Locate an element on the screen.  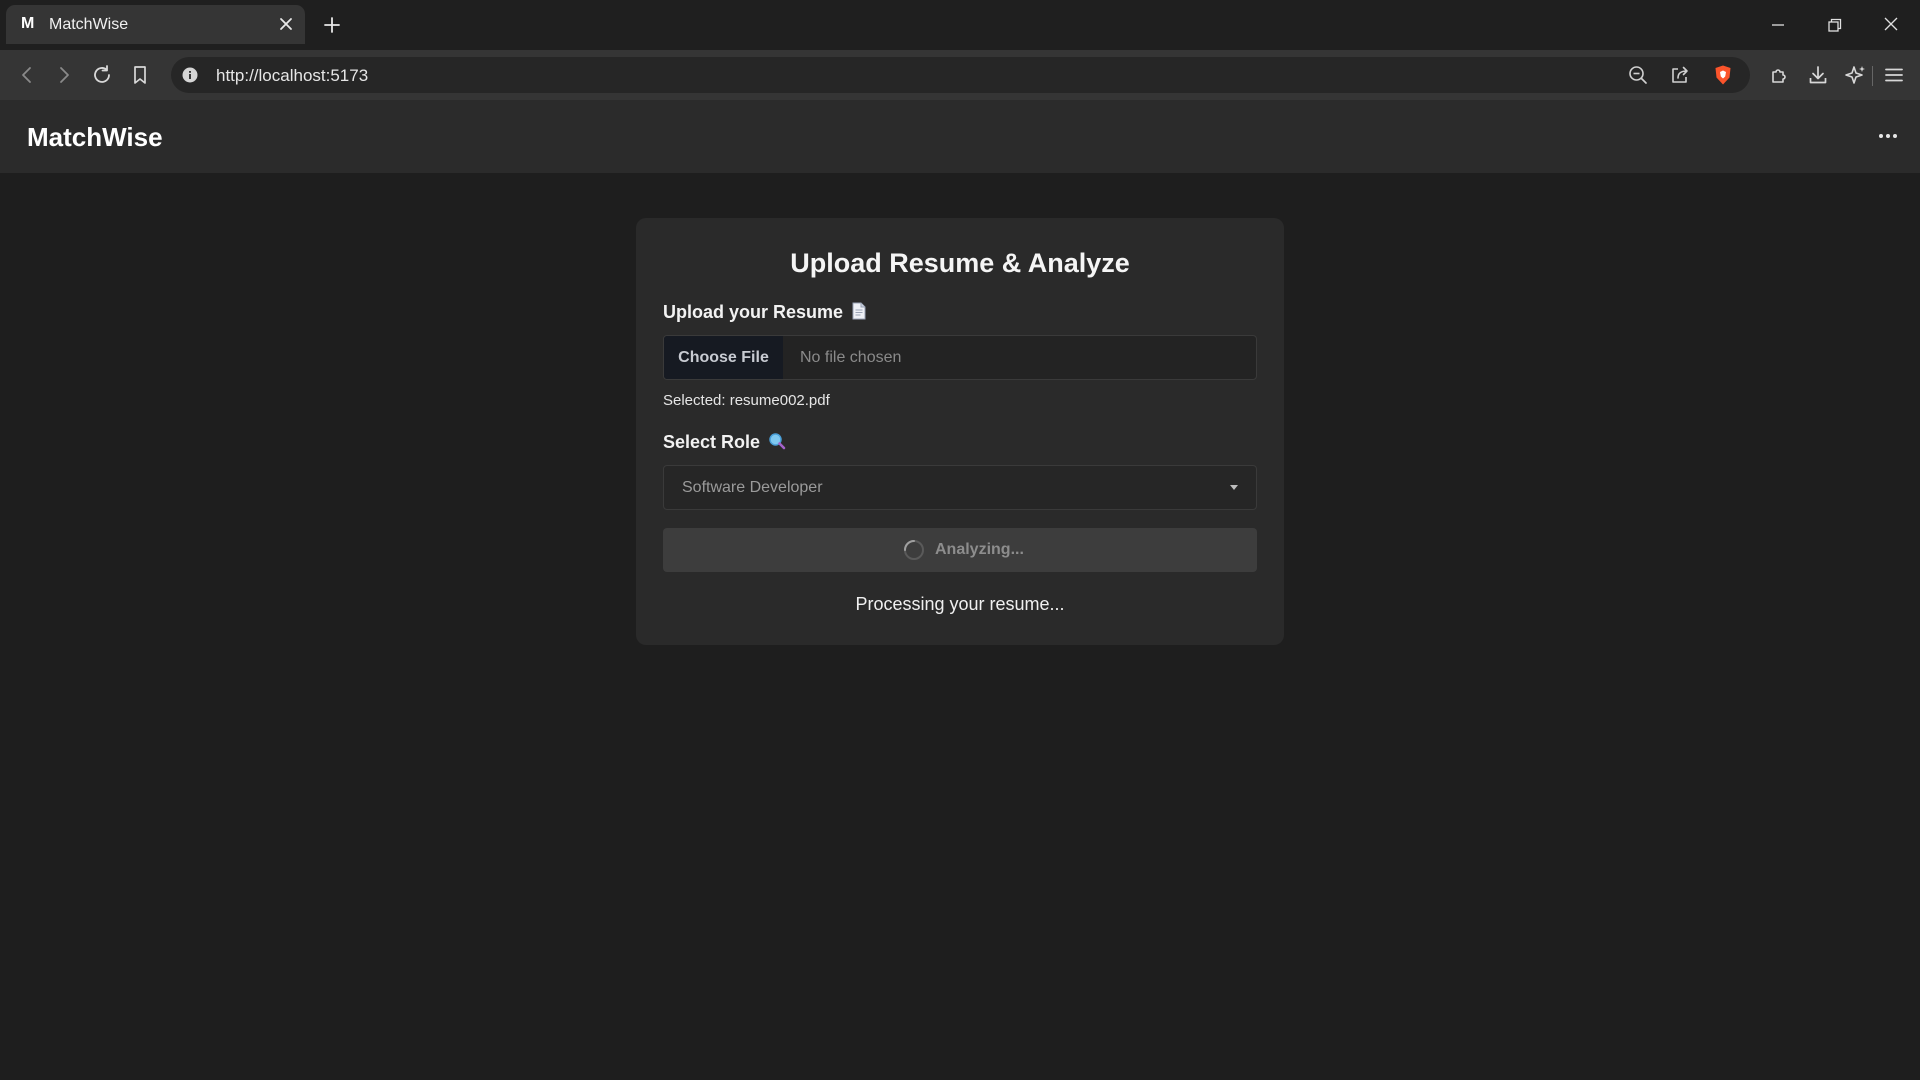
browser-tab: M MatchWise is located at coordinates (155, 24).